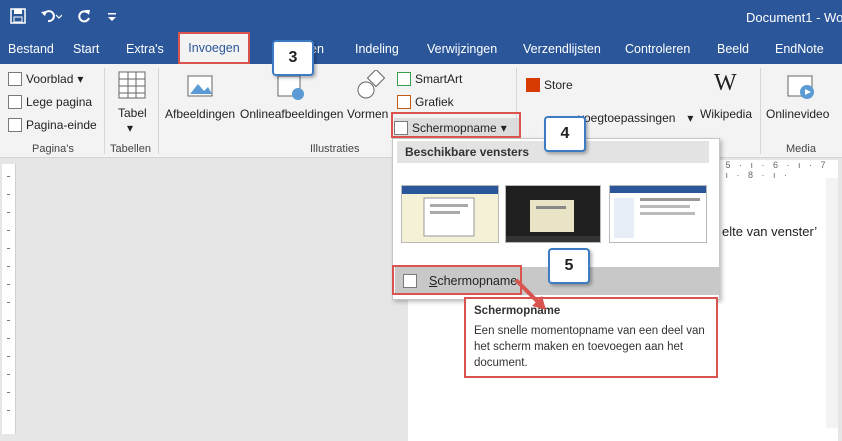 The height and width of the screenshot is (441, 842). I want to click on tab-verzendlijsten: Verzendlijsten, so click(562, 49).